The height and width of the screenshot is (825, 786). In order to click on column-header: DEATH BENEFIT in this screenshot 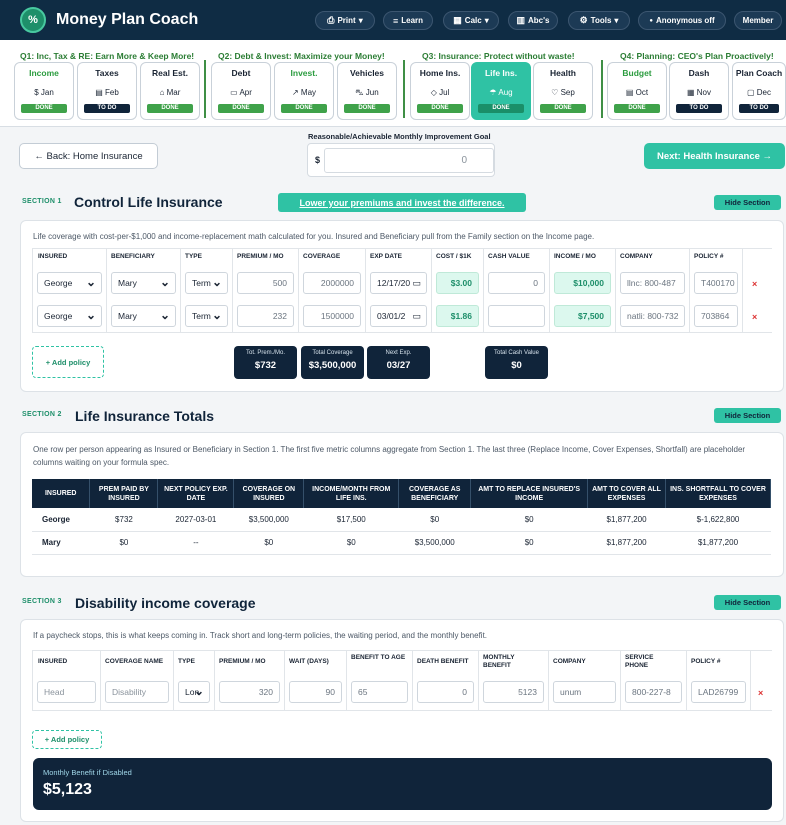, I will do `click(443, 661)`.